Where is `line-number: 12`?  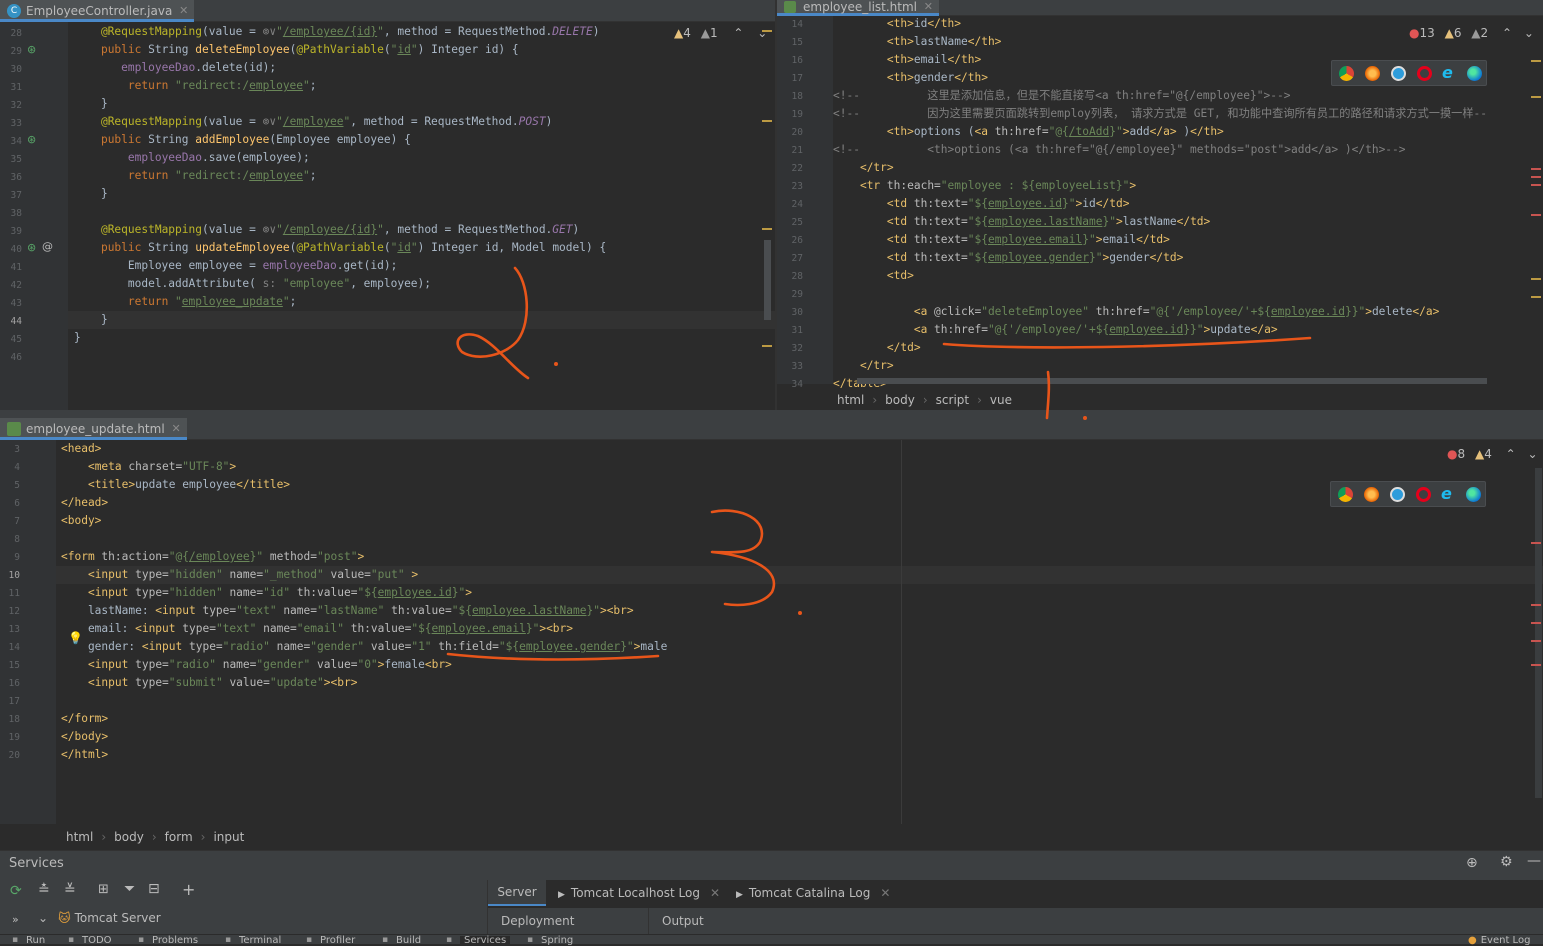 line-number: 12 is located at coordinates (14, 611).